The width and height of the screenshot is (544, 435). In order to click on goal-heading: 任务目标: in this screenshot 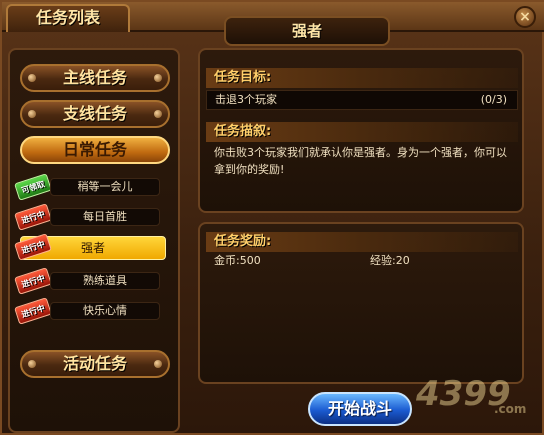, I will do `click(362, 78)`.